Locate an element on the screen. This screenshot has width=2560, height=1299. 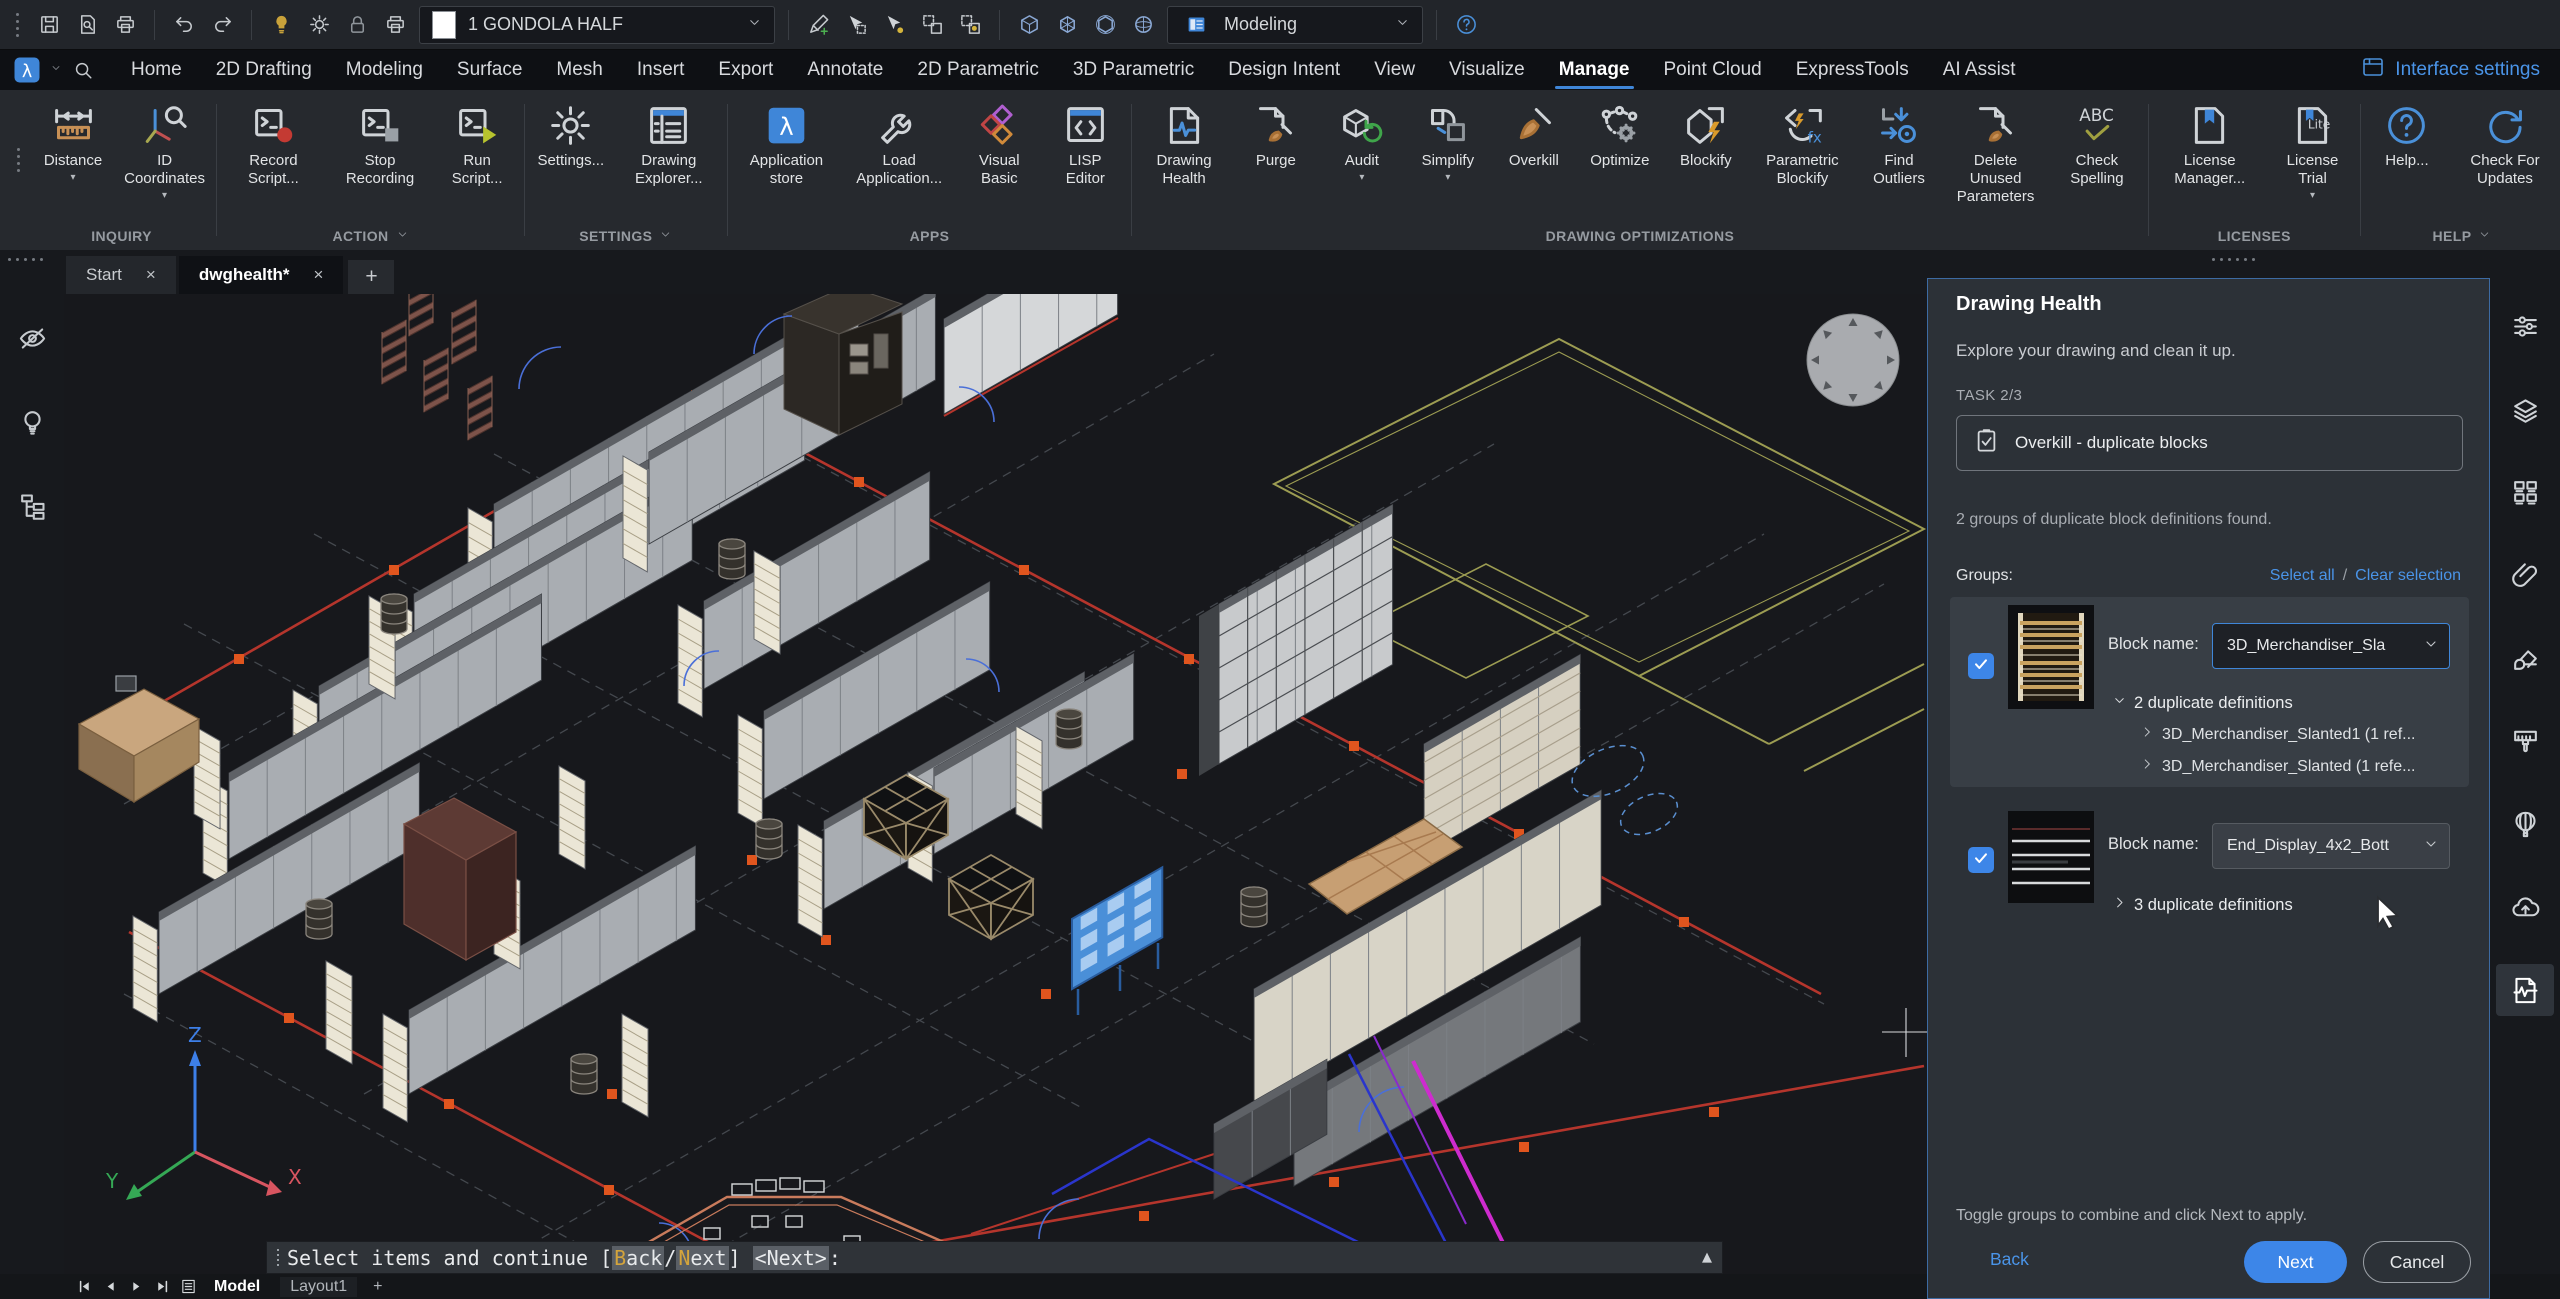
menu-point-cloud: Point Cloud is located at coordinates (1713, 70).